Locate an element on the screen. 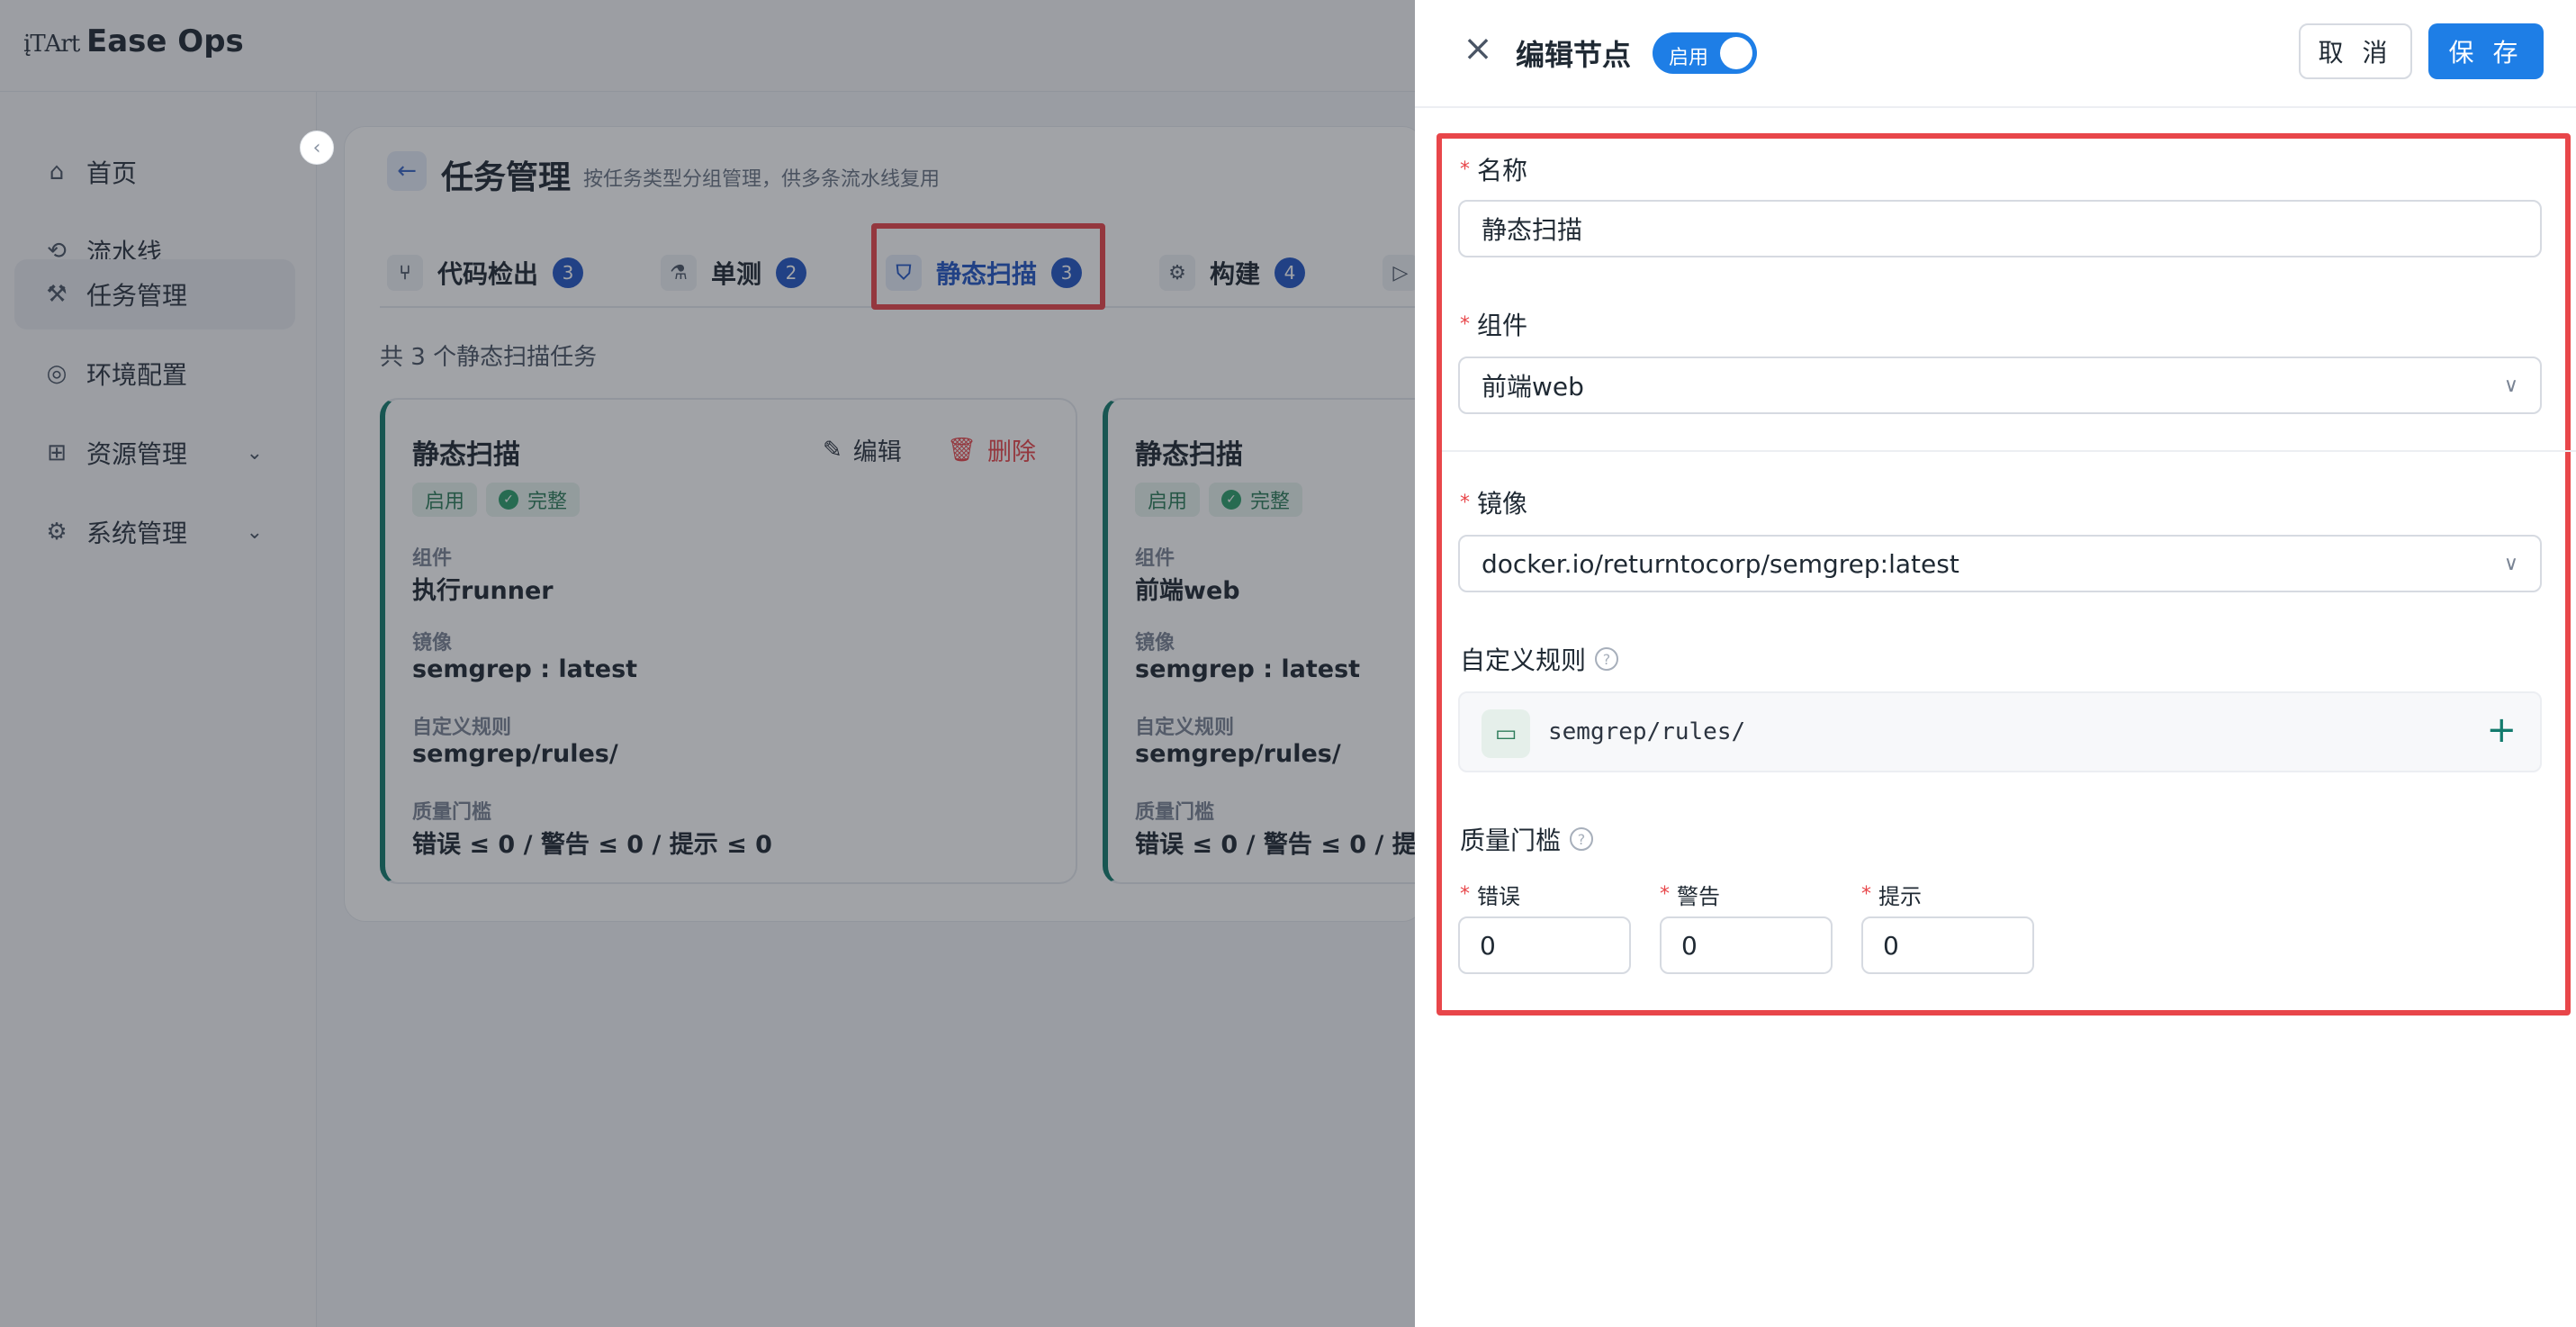 The height and width of the screenshot is (1327, 2576). image-select: docker.io/returntocorp/semgrep:latest ∨ is located at coordinates (2000, 563).